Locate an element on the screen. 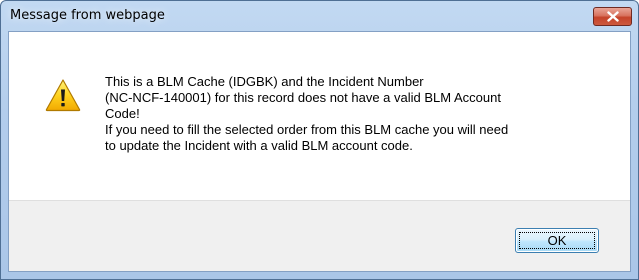 The image size is (639, 280). message-line: Code! is located at coordinates (122, 113).